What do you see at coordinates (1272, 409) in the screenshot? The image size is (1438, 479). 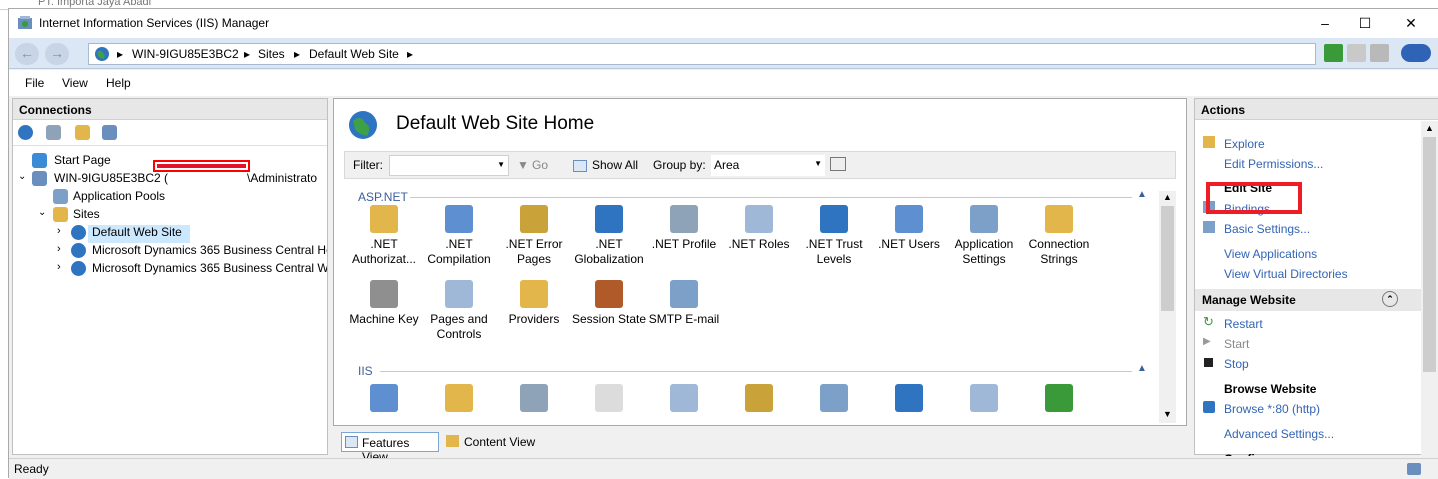 I see `action-browse-80: Browse *:80 (http)` at bounding box center [1272, 409].